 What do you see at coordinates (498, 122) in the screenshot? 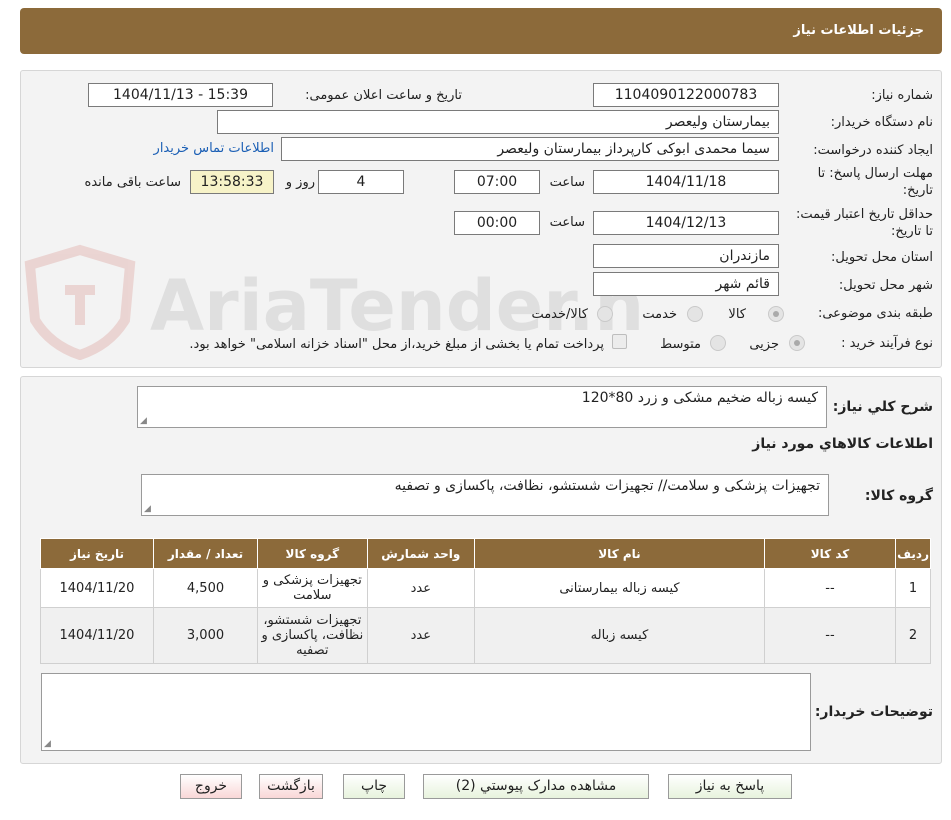
I see `buyer-org-field: بیمارستان ولیعصر` at bounding box center [498, 122].